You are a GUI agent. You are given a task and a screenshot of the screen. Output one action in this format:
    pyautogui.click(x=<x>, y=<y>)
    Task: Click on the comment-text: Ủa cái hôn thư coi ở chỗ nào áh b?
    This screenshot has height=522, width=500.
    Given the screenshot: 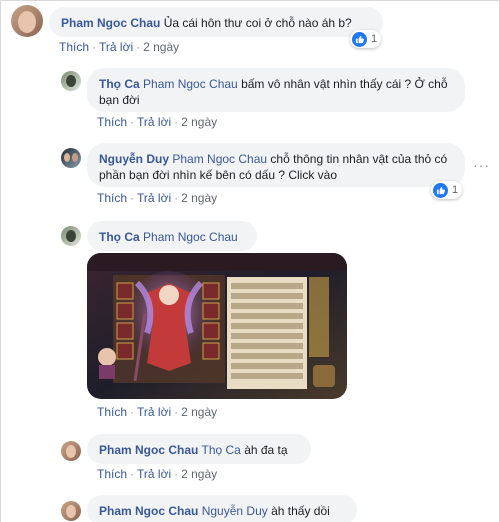 What is the action you would take?
    pyautogui.click(x=257, y=23)
    